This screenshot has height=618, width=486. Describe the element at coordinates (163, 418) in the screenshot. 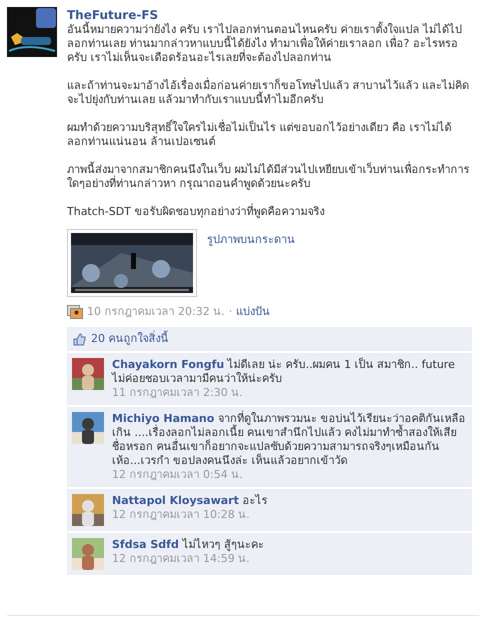

I see `commenter-name: Michiyo Hamano` at that location.